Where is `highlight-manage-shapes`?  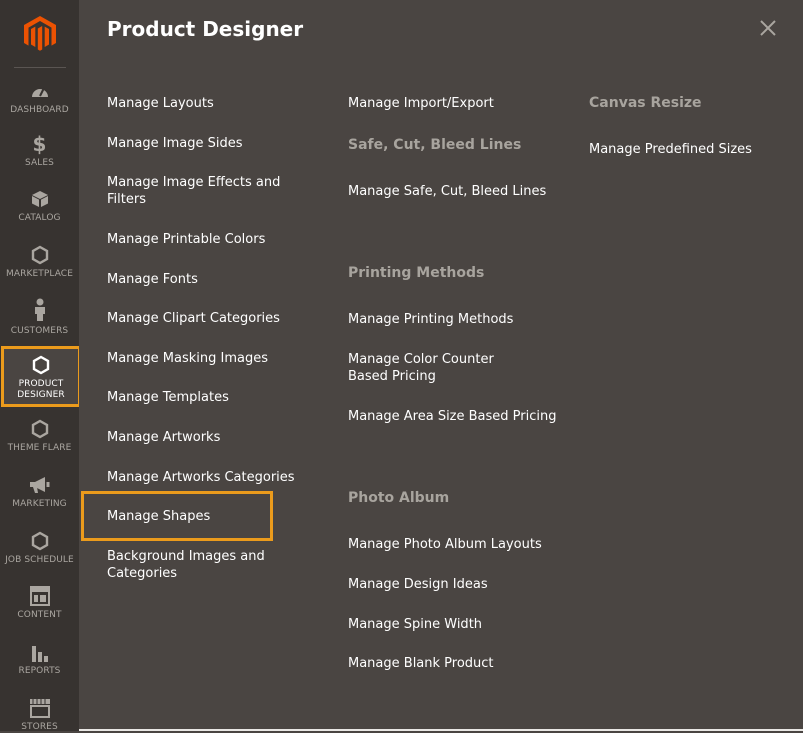
highlight-manage-shapes is located at coordinates (177, 516).